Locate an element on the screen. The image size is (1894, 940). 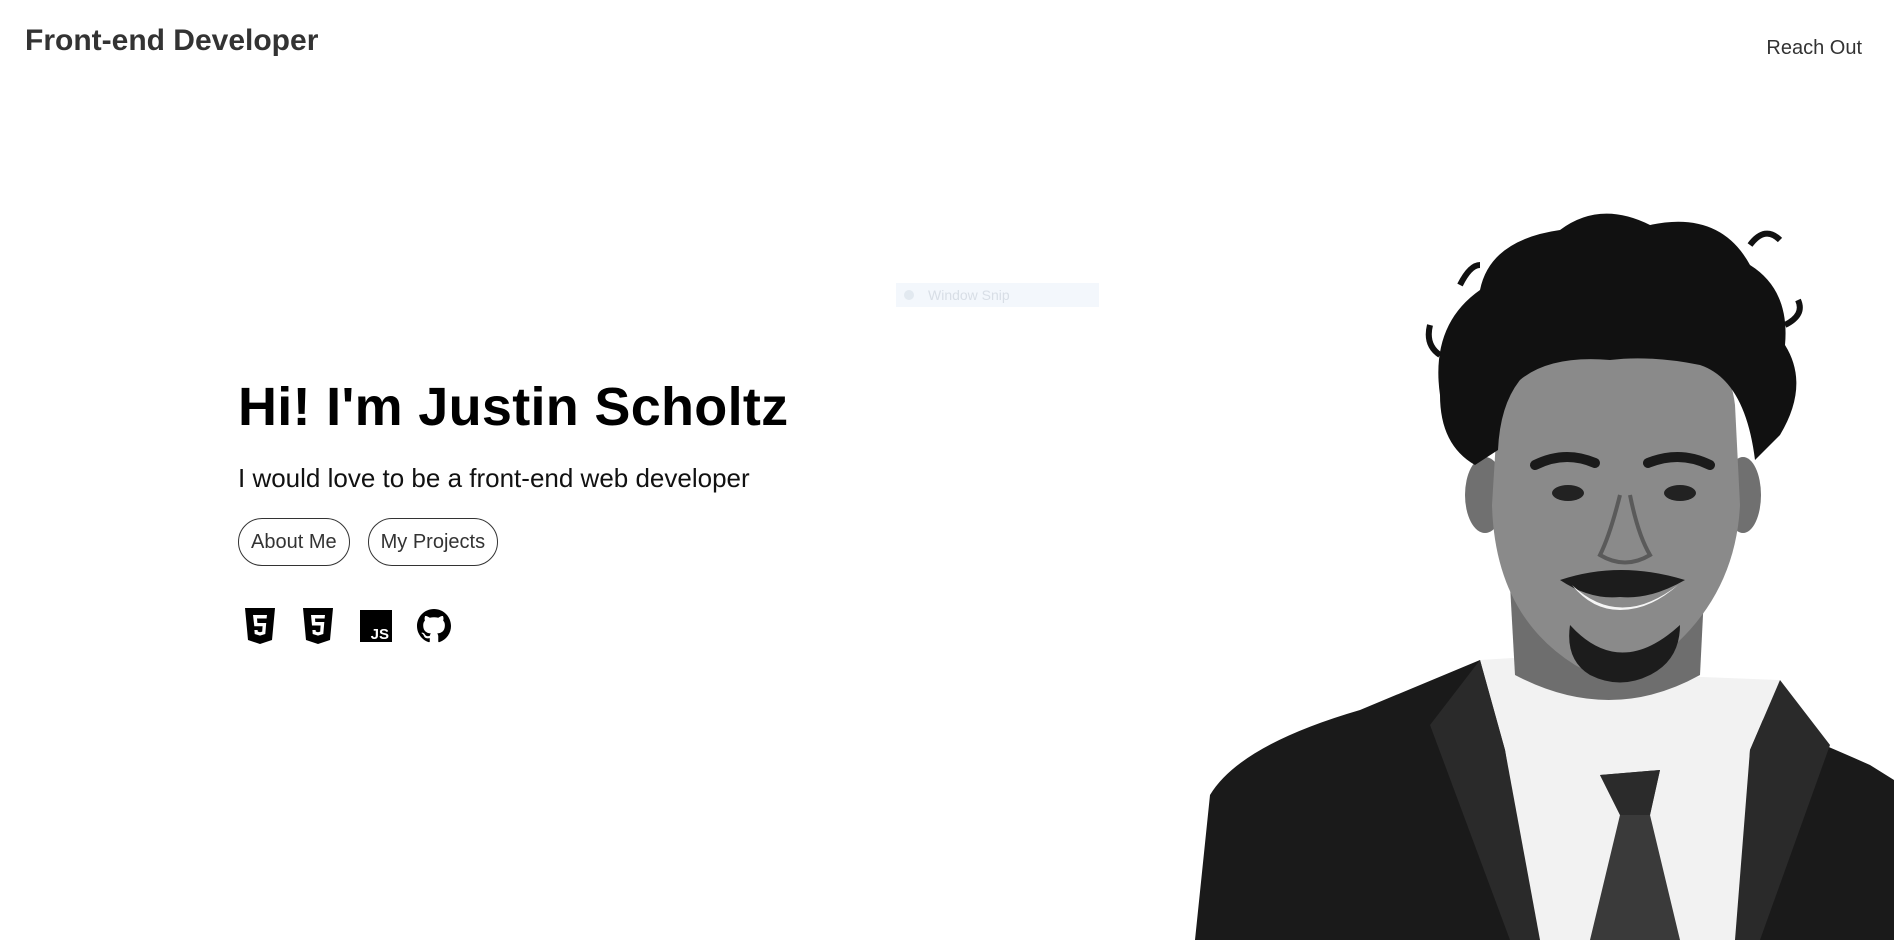
javascript-icon: JS is located at coordinates (376, 626).